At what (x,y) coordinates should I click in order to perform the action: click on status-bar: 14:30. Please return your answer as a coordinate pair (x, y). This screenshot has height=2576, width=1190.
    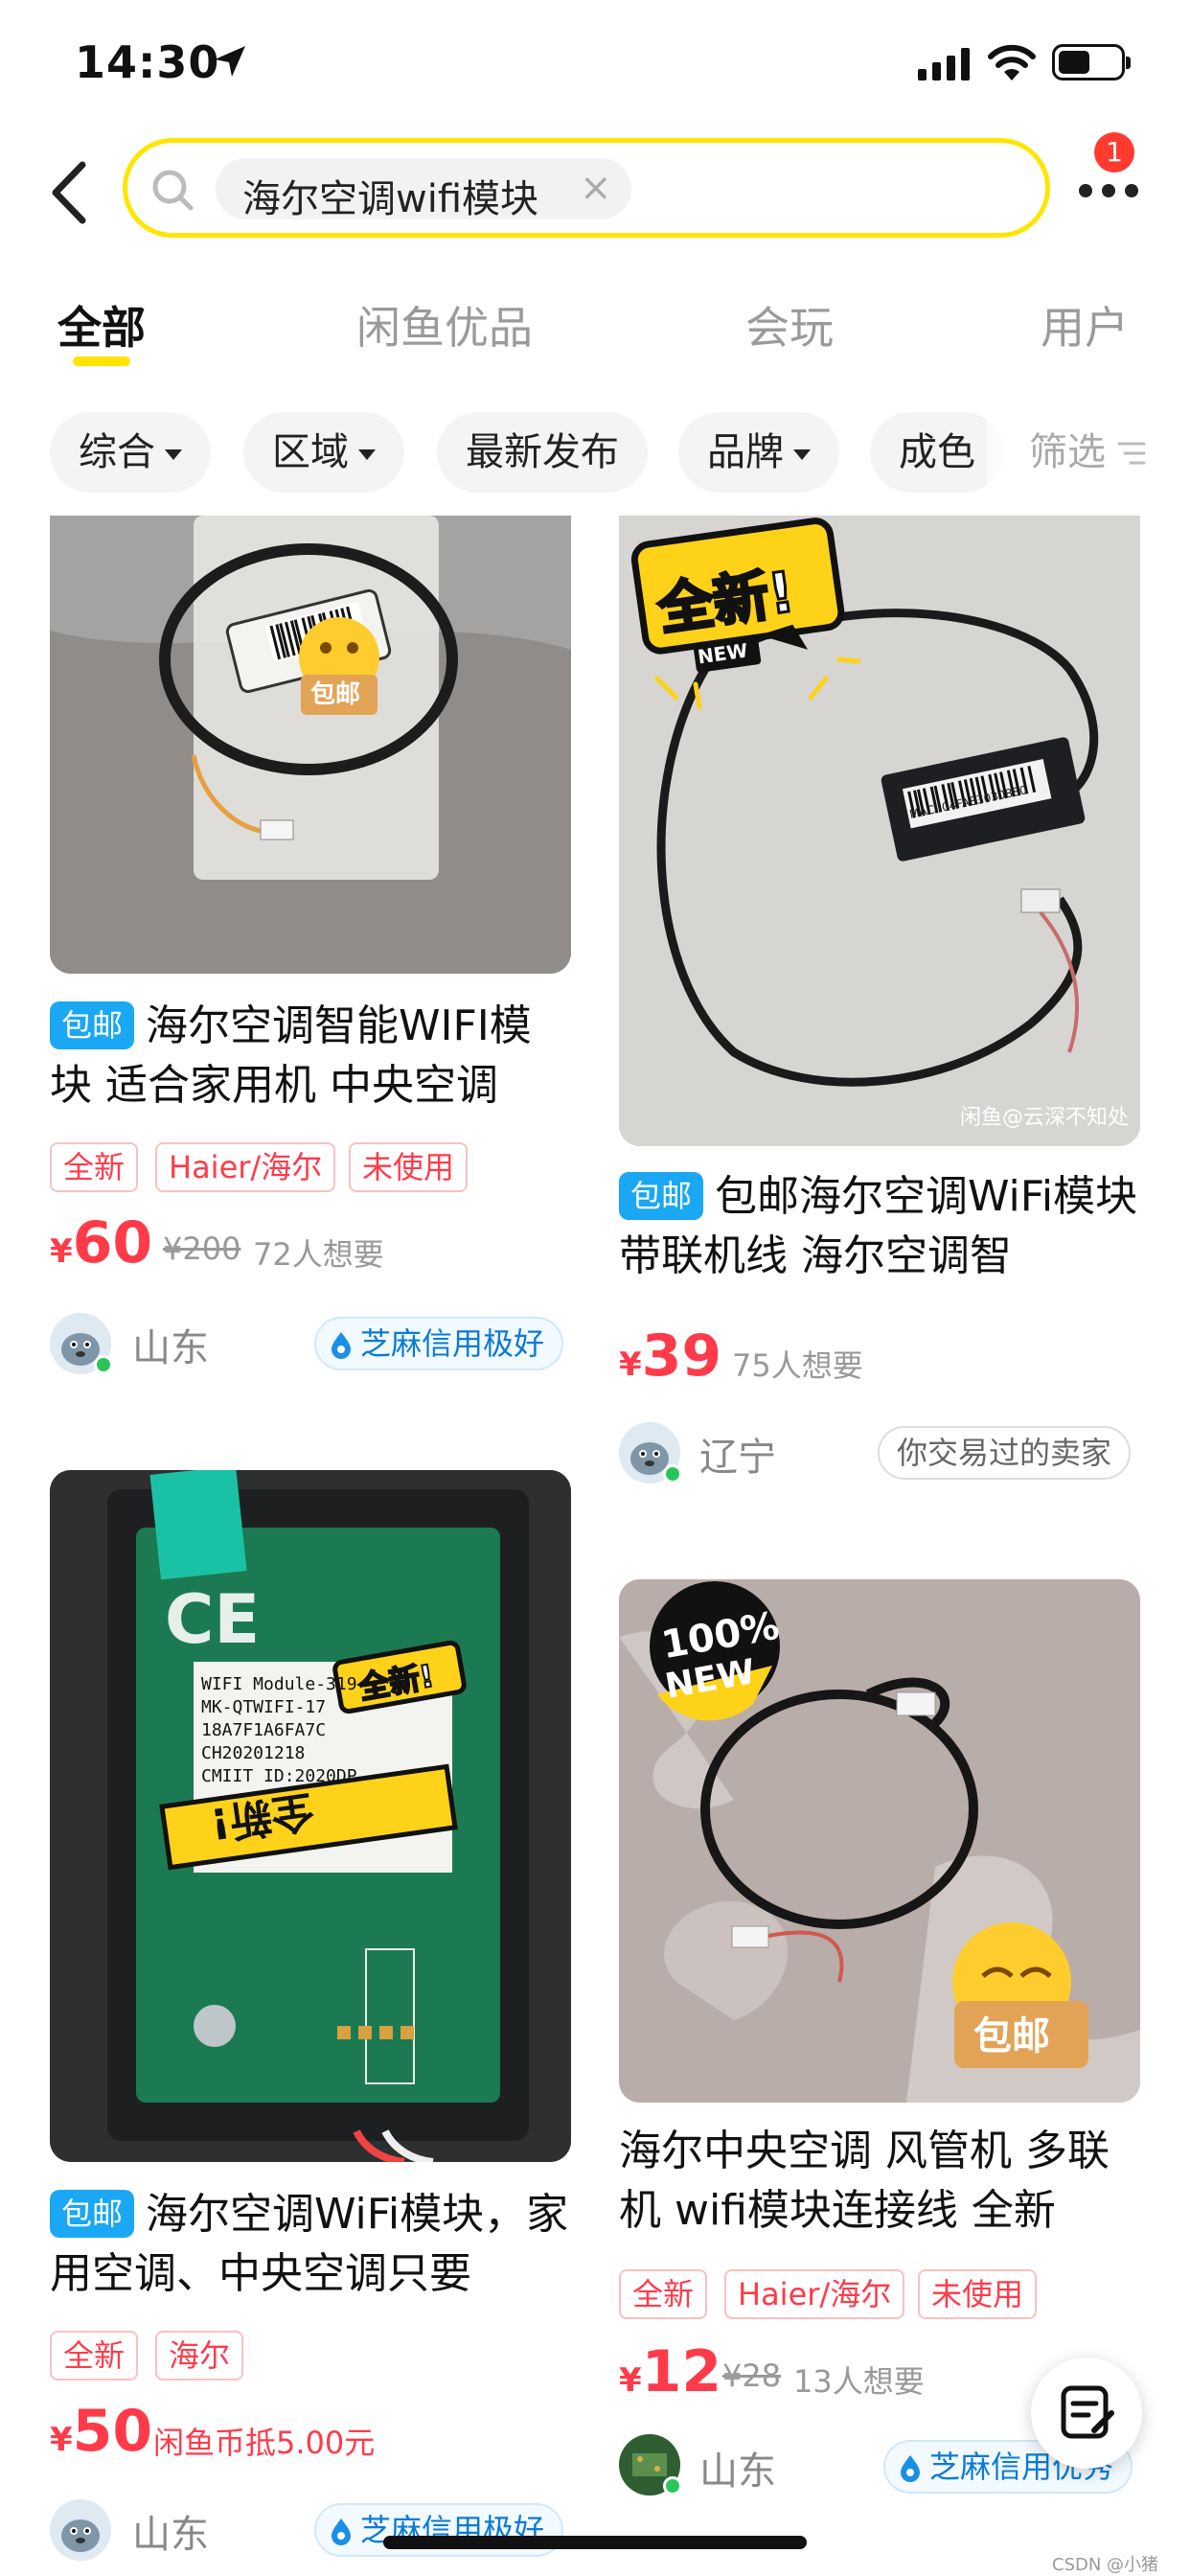
    Looking at the image, I should click on (595, 63).